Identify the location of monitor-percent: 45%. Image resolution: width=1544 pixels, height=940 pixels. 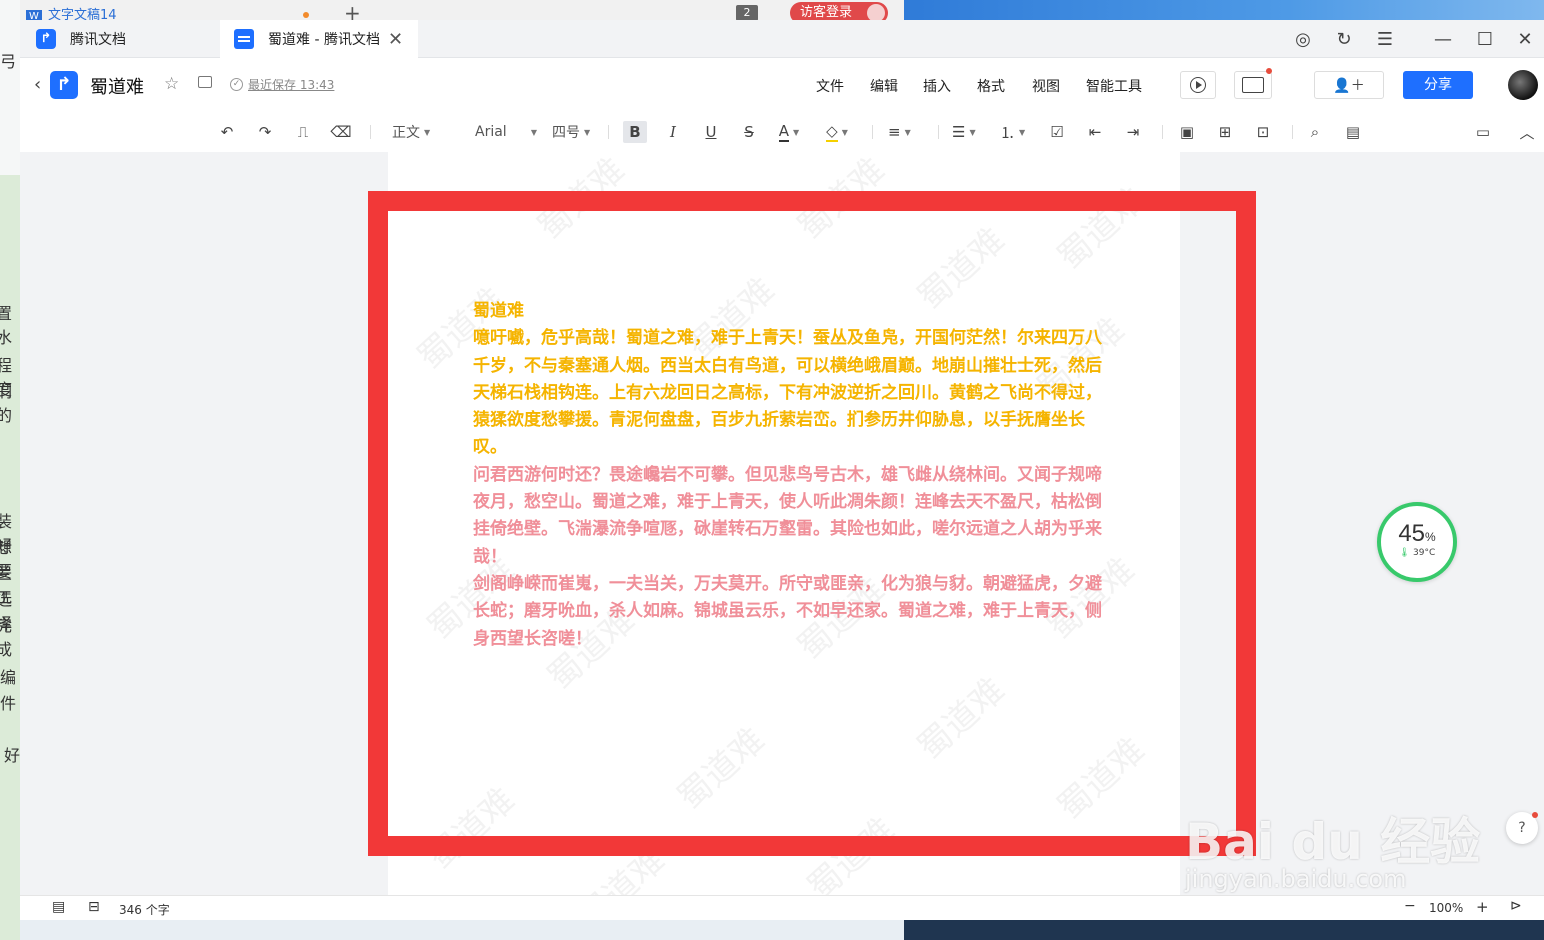
(1417, 534).